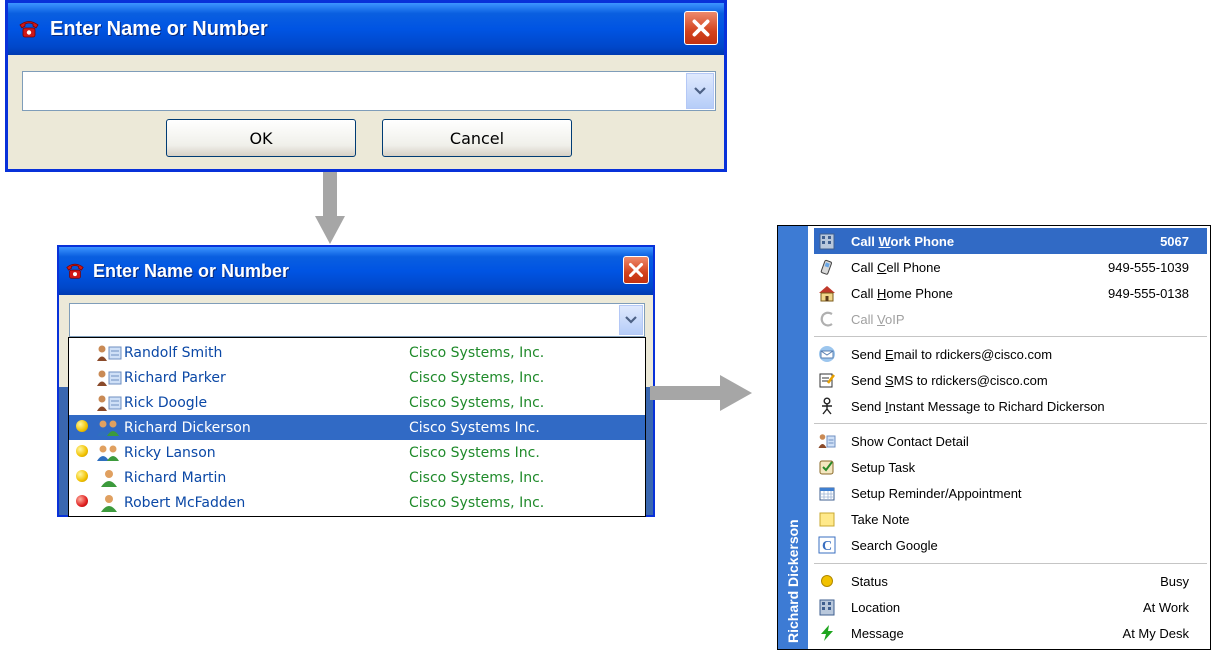 The image size is (1215, 650). Describe the element at coordinates (883, 467) in the screenshot. I see `menu-item-label: Setup Task` at that location.